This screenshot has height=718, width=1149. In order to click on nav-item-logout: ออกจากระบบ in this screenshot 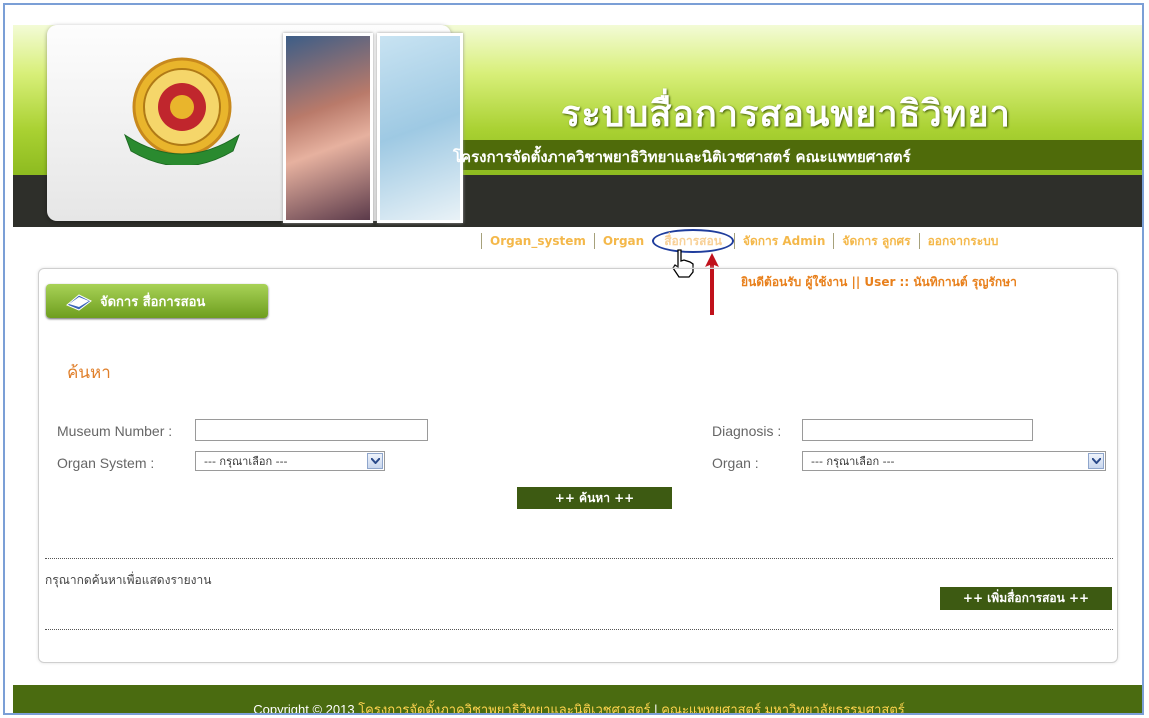, I will do `click(962, 241)`.